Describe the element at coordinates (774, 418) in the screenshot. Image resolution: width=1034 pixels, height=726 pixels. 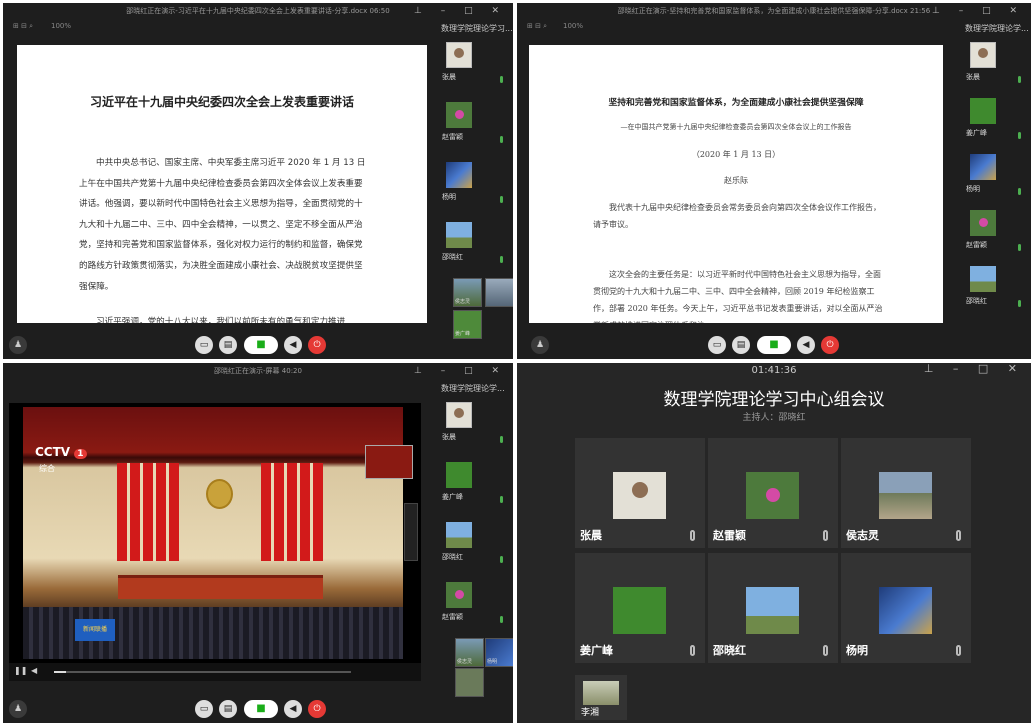
I see `host-label: 主持人：邵晓红` at that location.